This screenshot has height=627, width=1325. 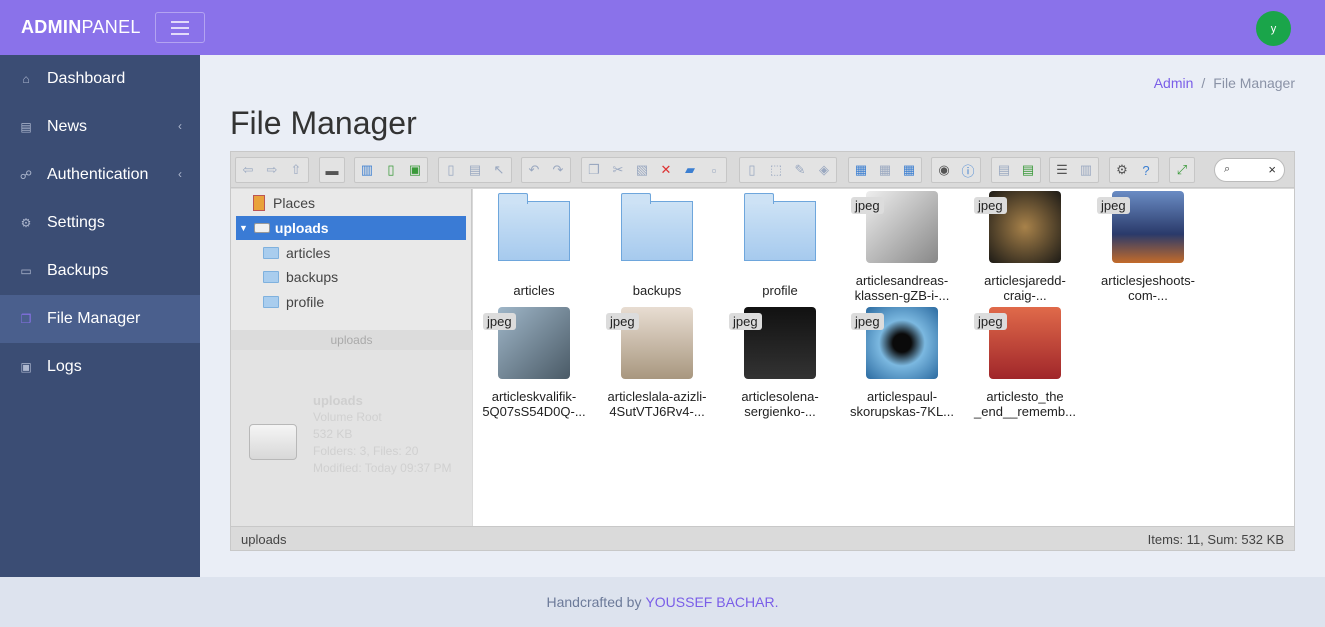 I want to click on status-summary: Items: 11, Sum: 532 KB, so click(x=1215, y=539).